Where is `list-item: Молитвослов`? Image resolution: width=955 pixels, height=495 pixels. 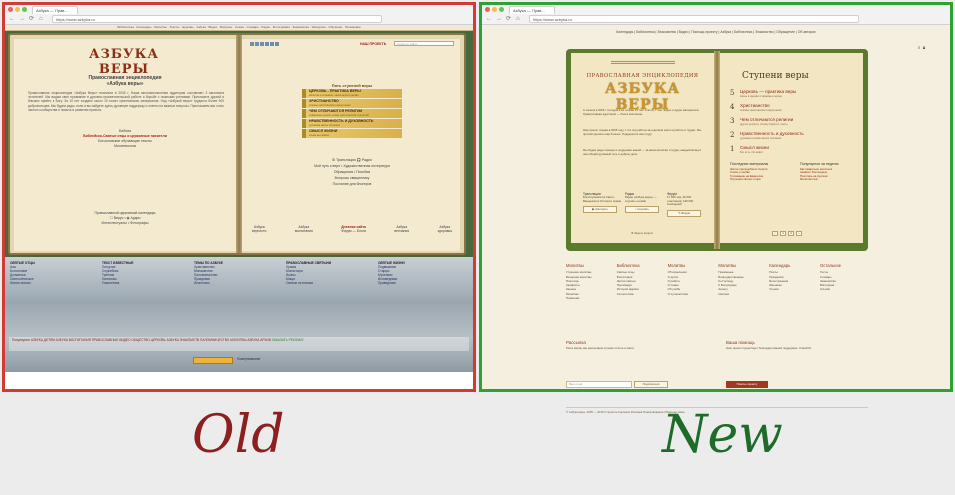
list-item: Молитвослов is located at coordinates (829, 180).